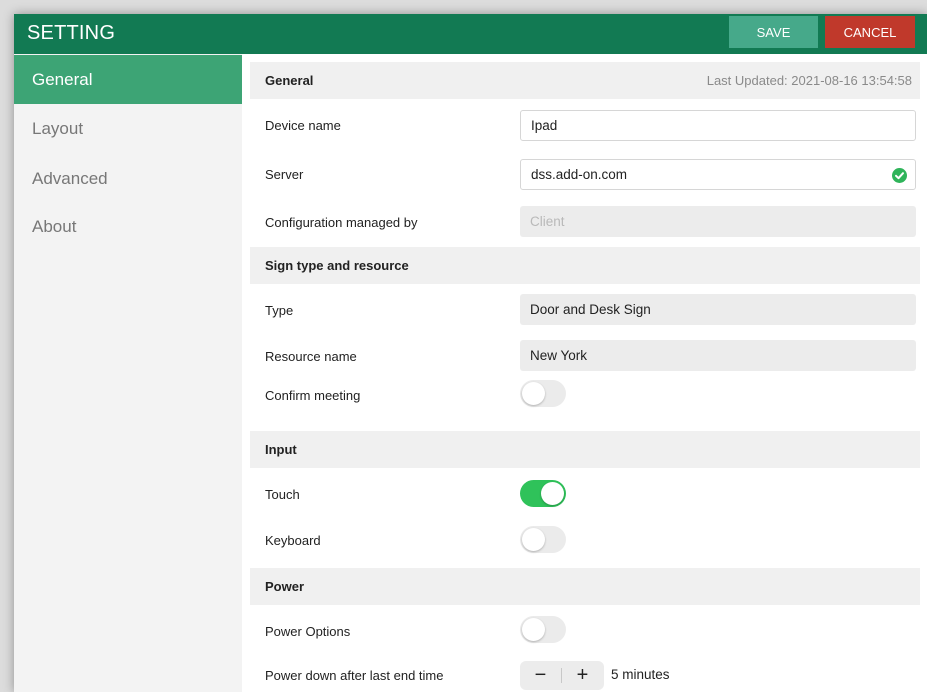 This screenshot has height=692, width=927. I want to click on power-options-label: Power Options, so click(308, 631).